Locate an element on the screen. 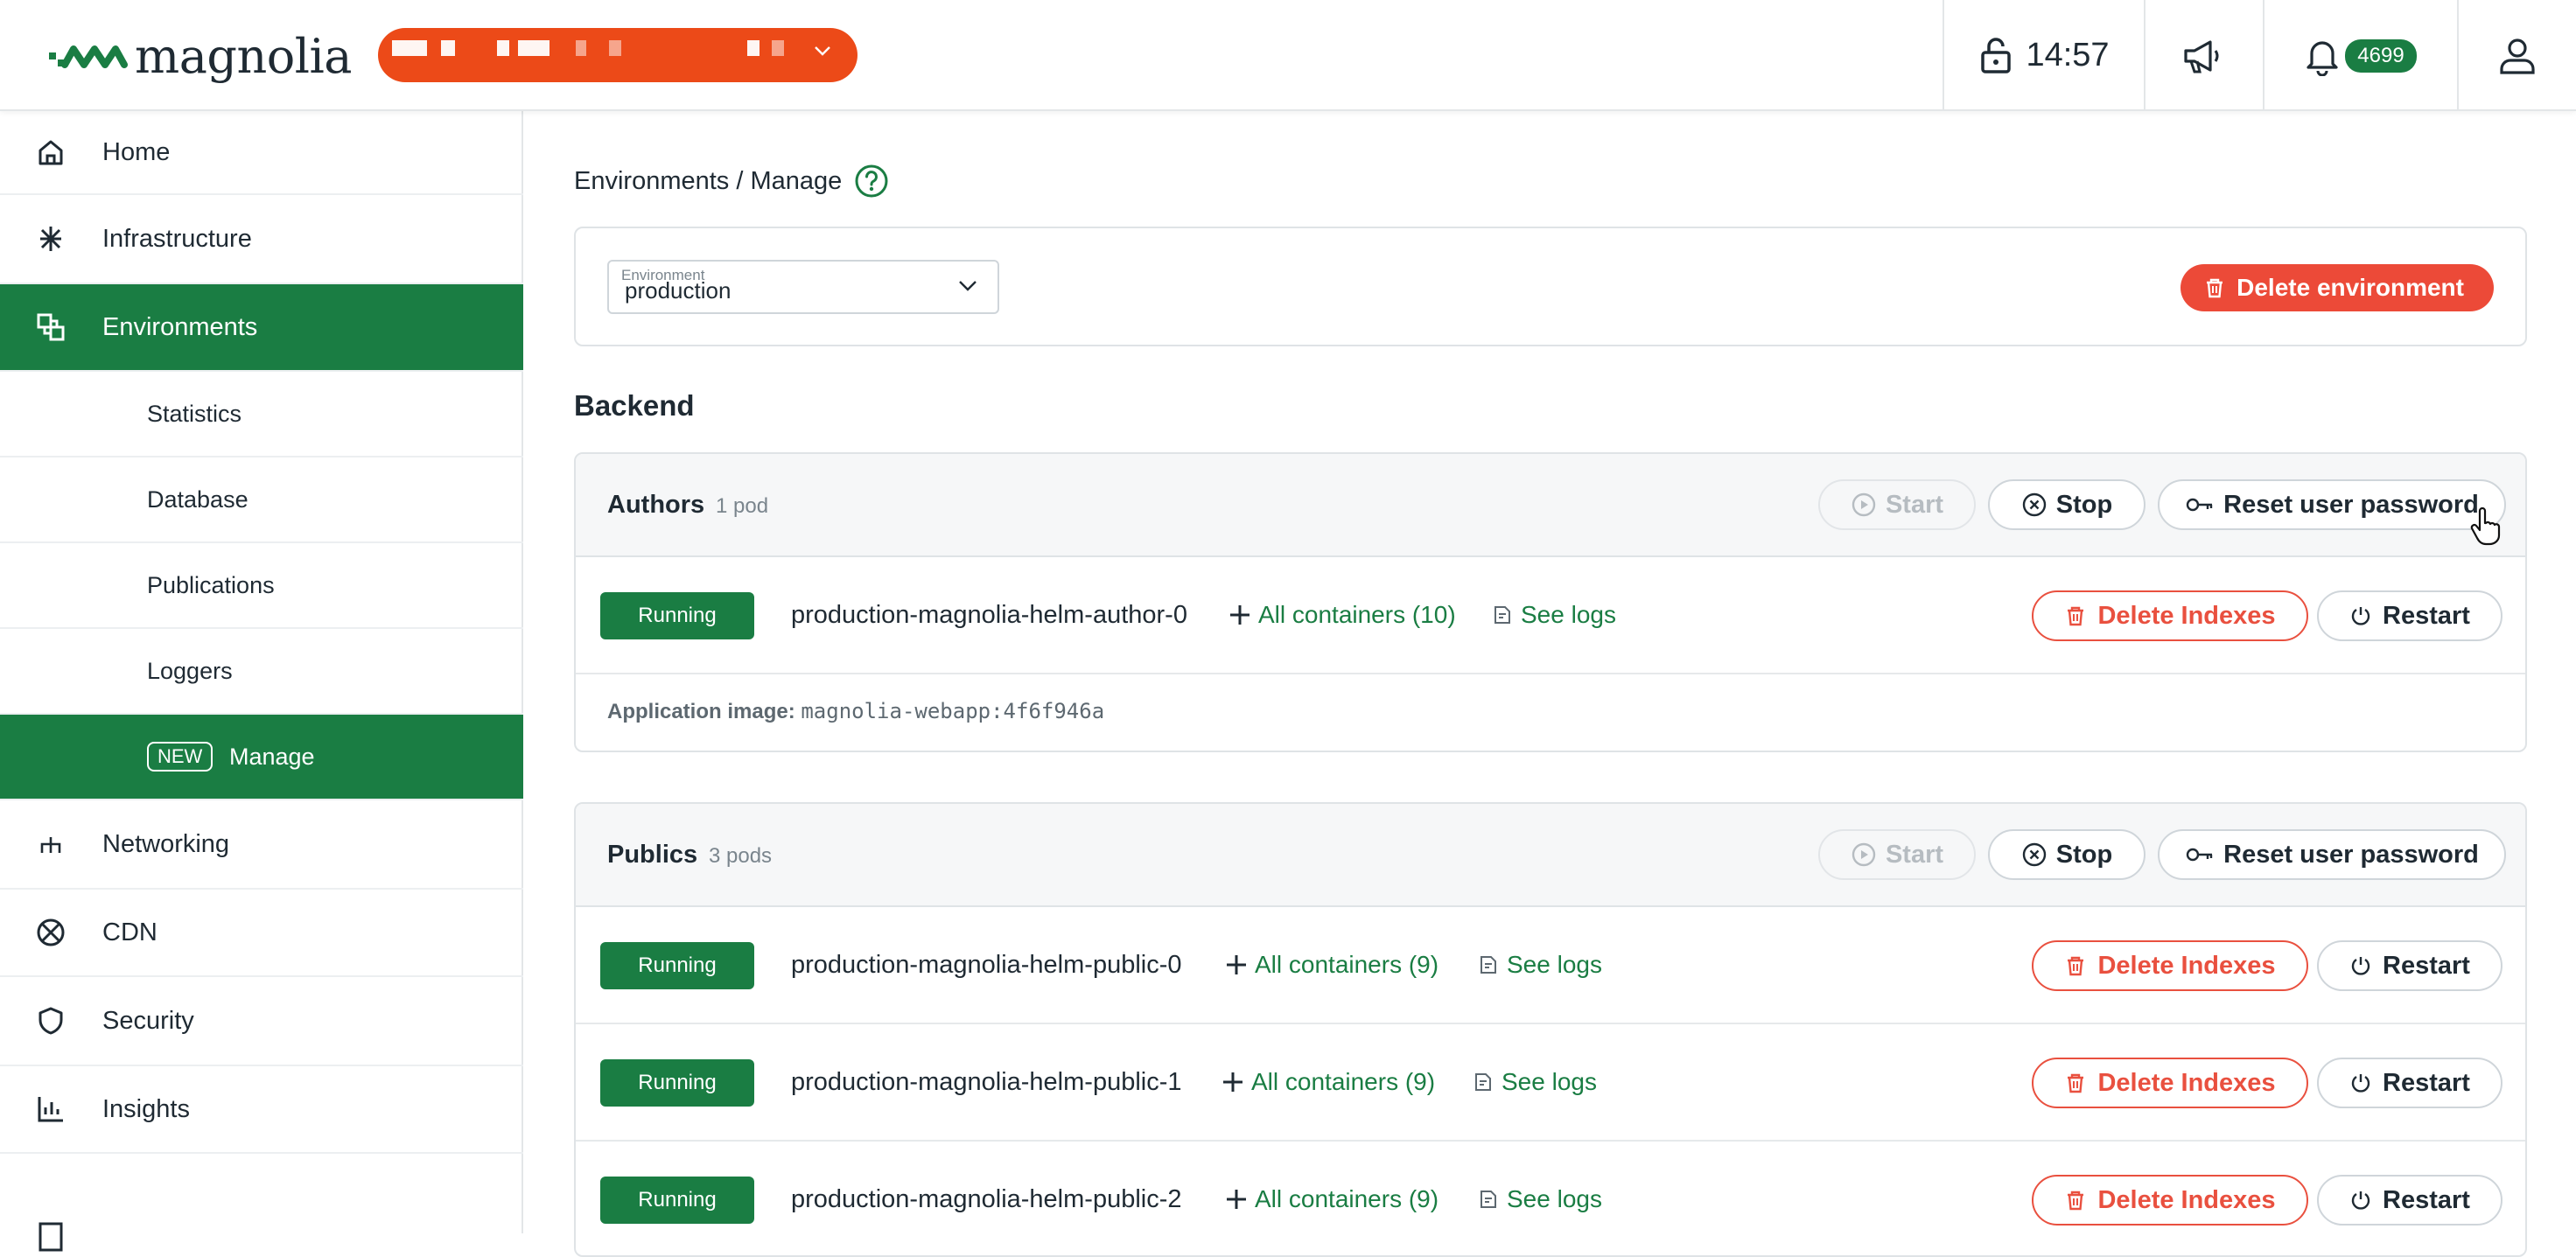 Image resolution: width=2576 pixels, height=1257 pixels. sidebar-item-security: Security is located at coordinates (261, 1022).